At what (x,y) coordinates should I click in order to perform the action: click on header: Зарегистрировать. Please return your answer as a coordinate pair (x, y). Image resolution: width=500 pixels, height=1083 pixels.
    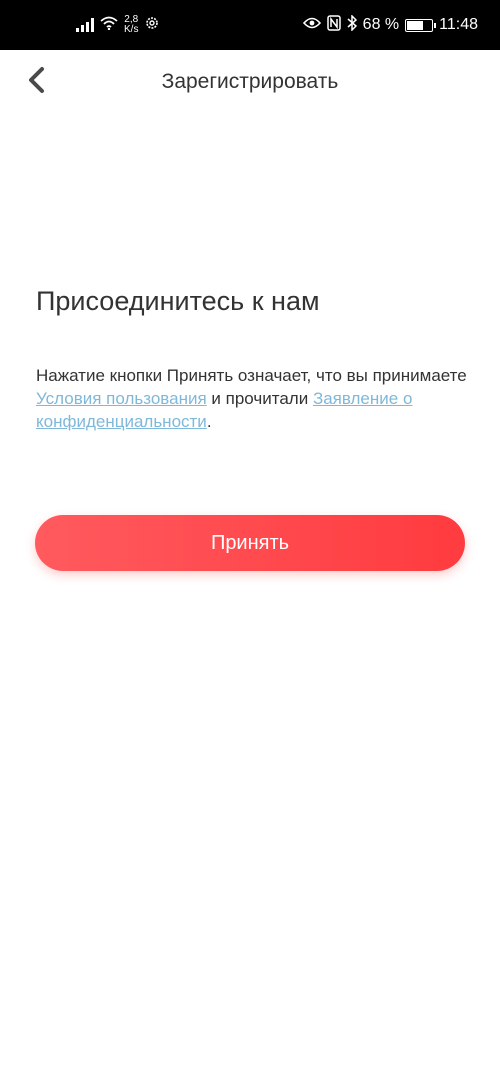
    Looking at the image, I should click on (250, 81).